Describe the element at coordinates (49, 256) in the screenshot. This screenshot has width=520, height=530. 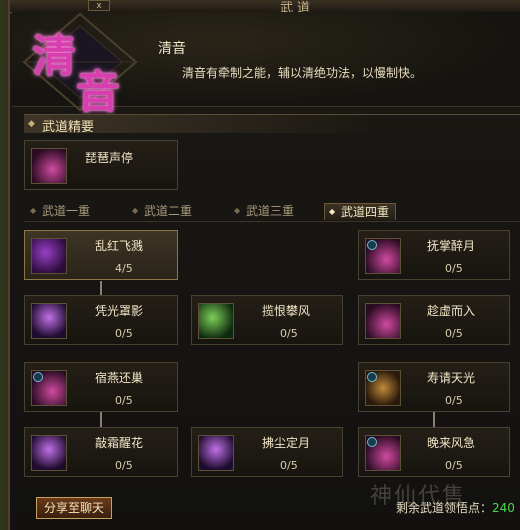
I see `scatter-red-icon` at that location.